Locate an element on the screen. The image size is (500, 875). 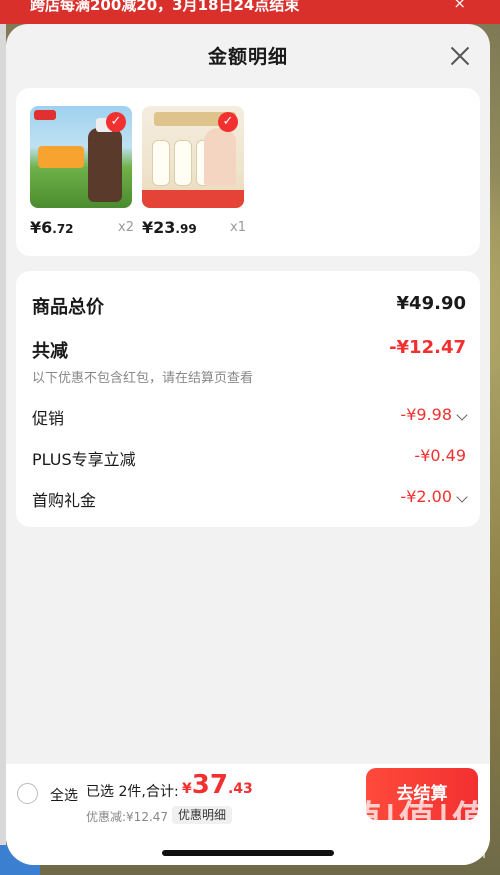
total-discount-row: 共减 -¥12.47 is located at coordinates (249, 350).